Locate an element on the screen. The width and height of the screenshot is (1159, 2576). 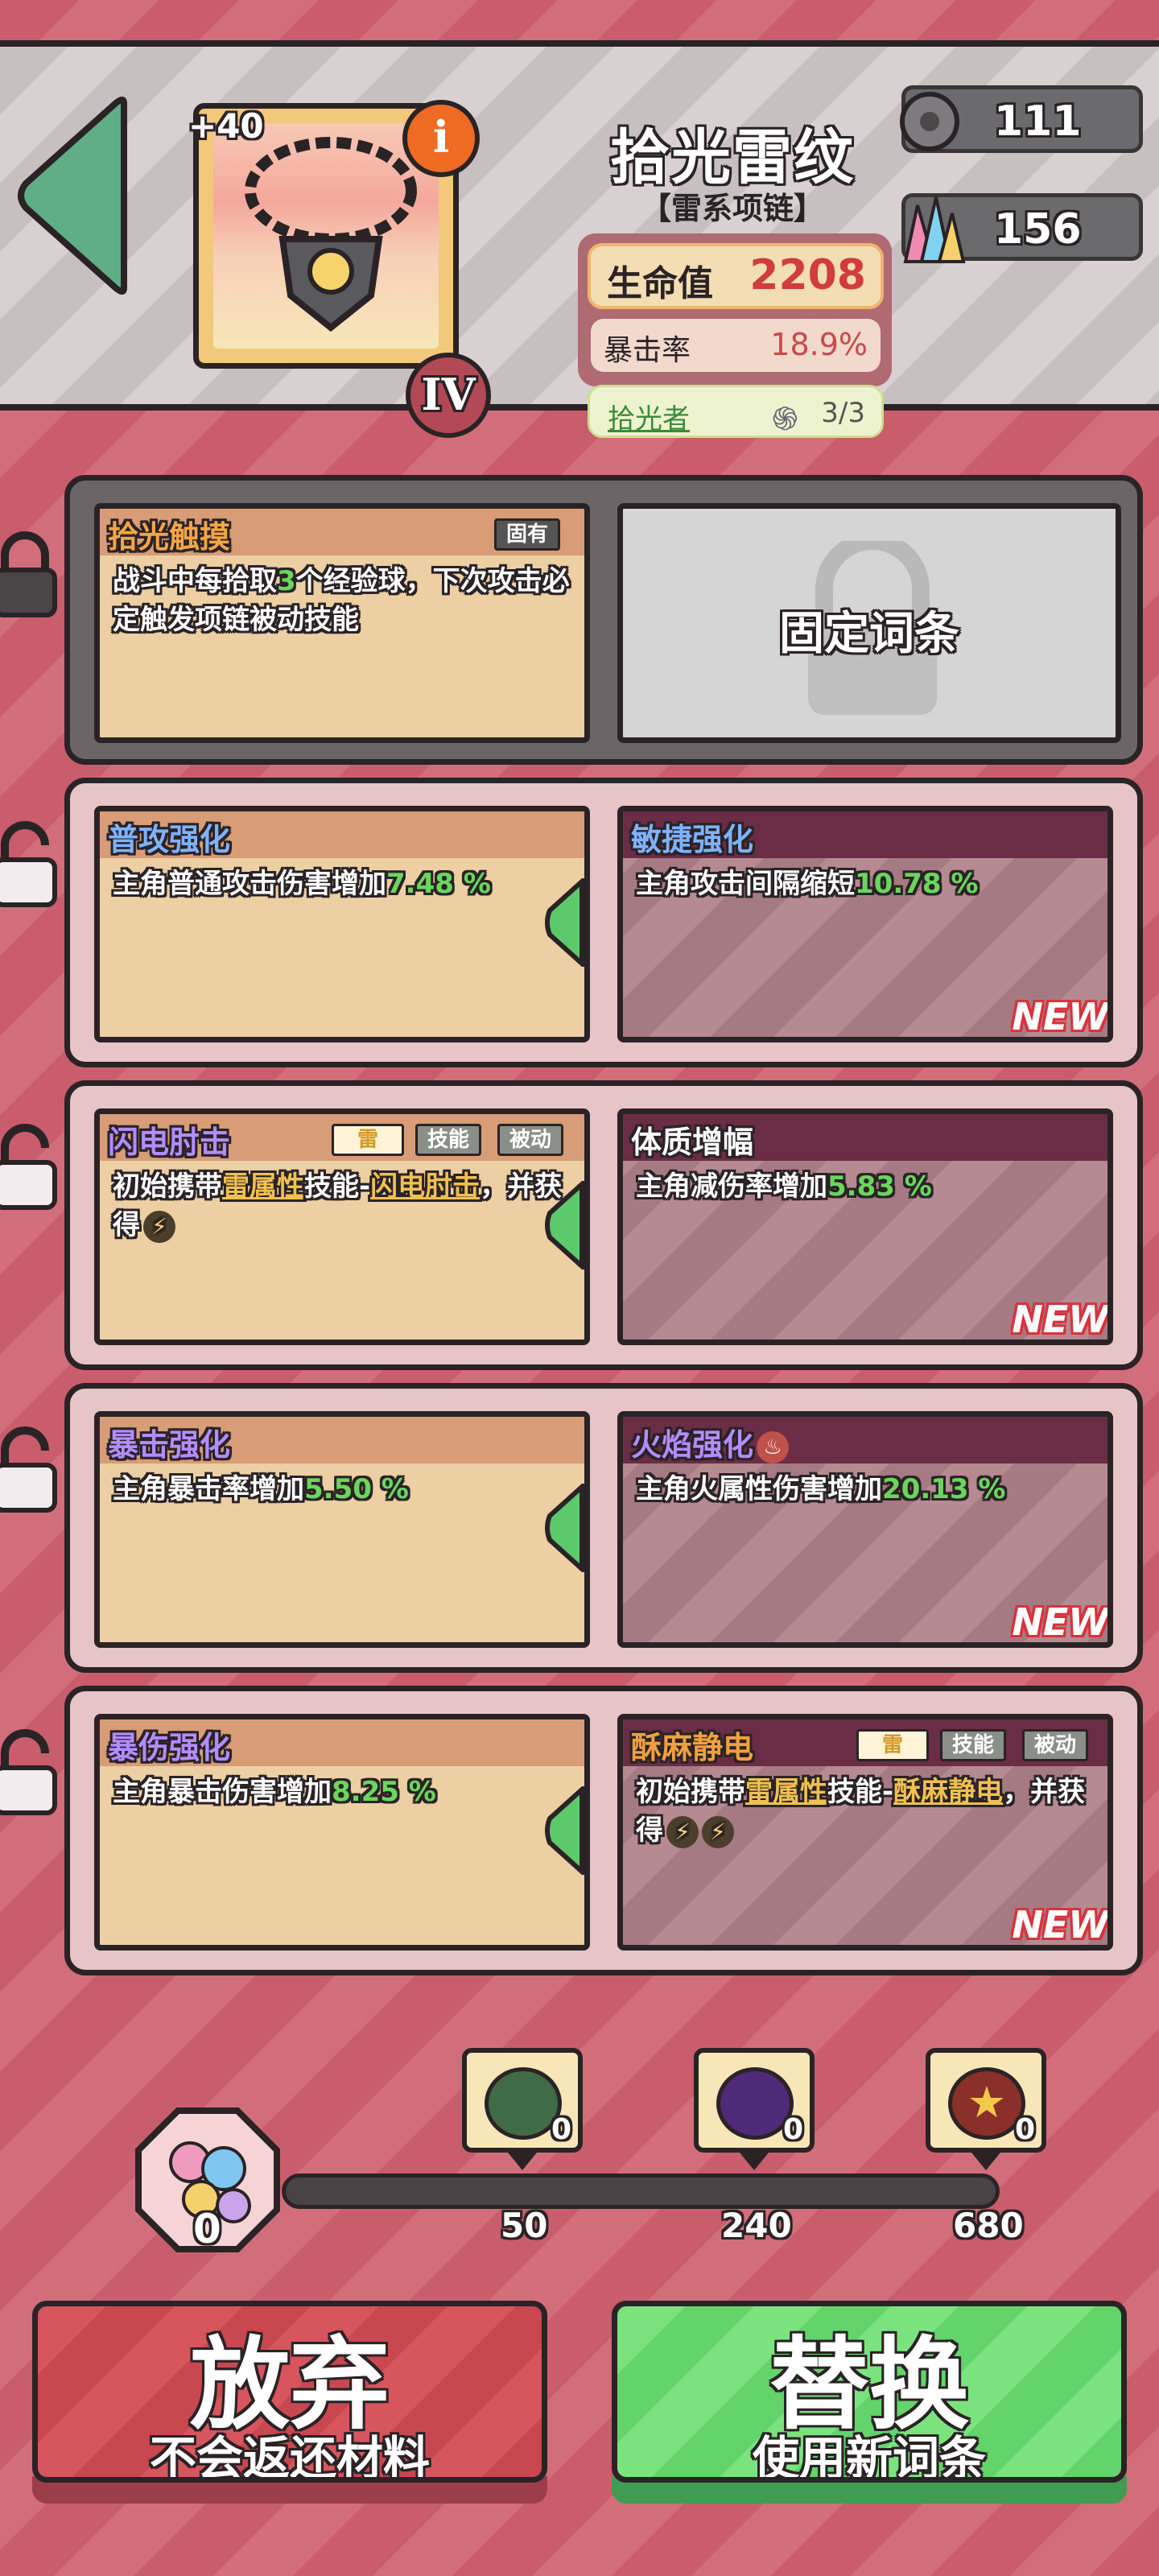
old-affix-card: 闪电肘击 雷 技能 被动 初始携带雷属性技能-闪电肘击，并获得 ⚡ is located at coordinates (342, 1226).